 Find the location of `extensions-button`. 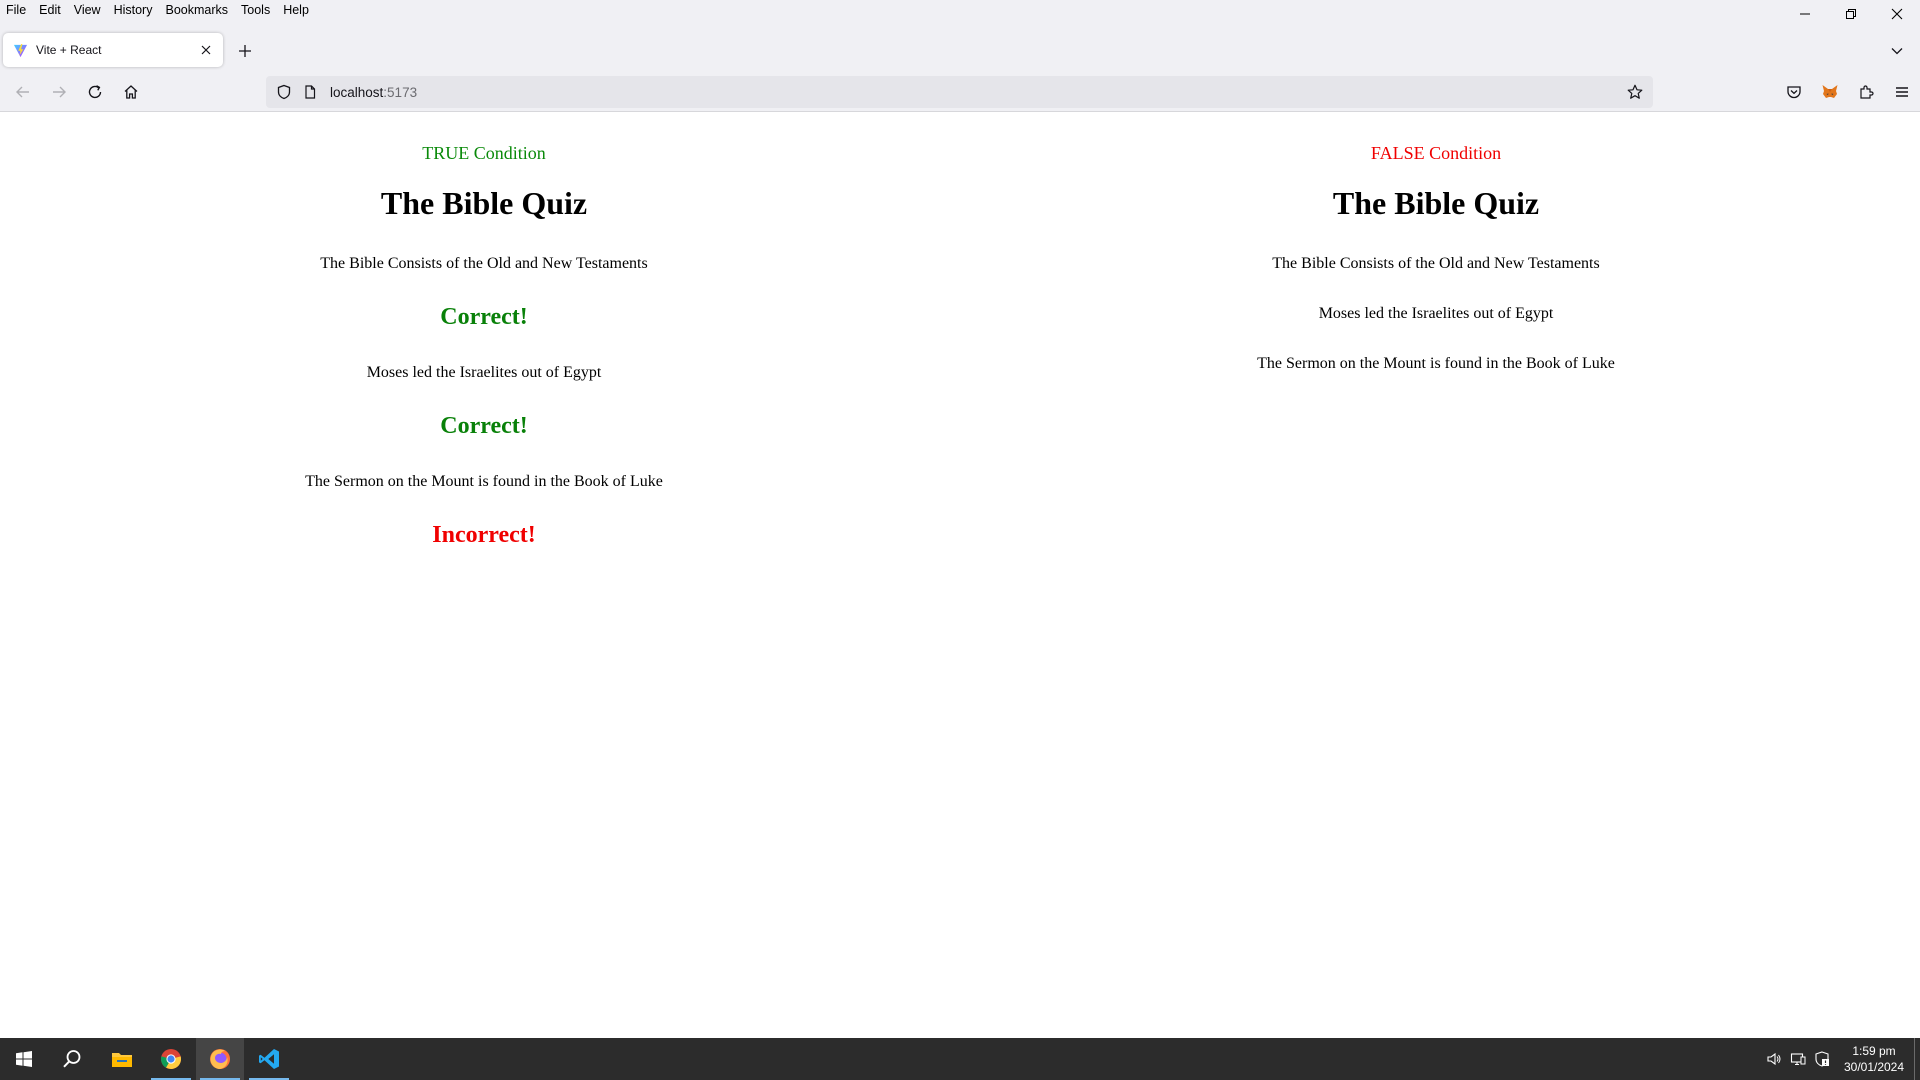

extensions-button is located at coordinates (1866, 92).